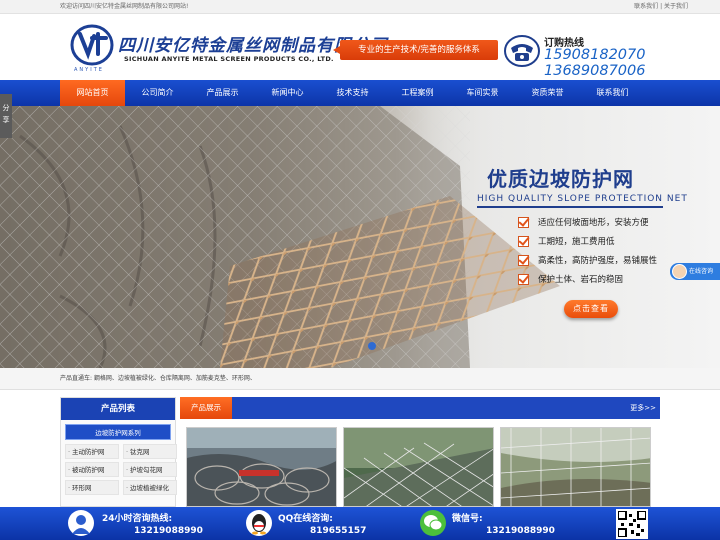 This screenshot has height=540, width=720. What do you see at coordinates (576, 242) in the screenshot?
I see `banner-feature-text: 工期短，施工费用低` at bounding box center [576, 242].